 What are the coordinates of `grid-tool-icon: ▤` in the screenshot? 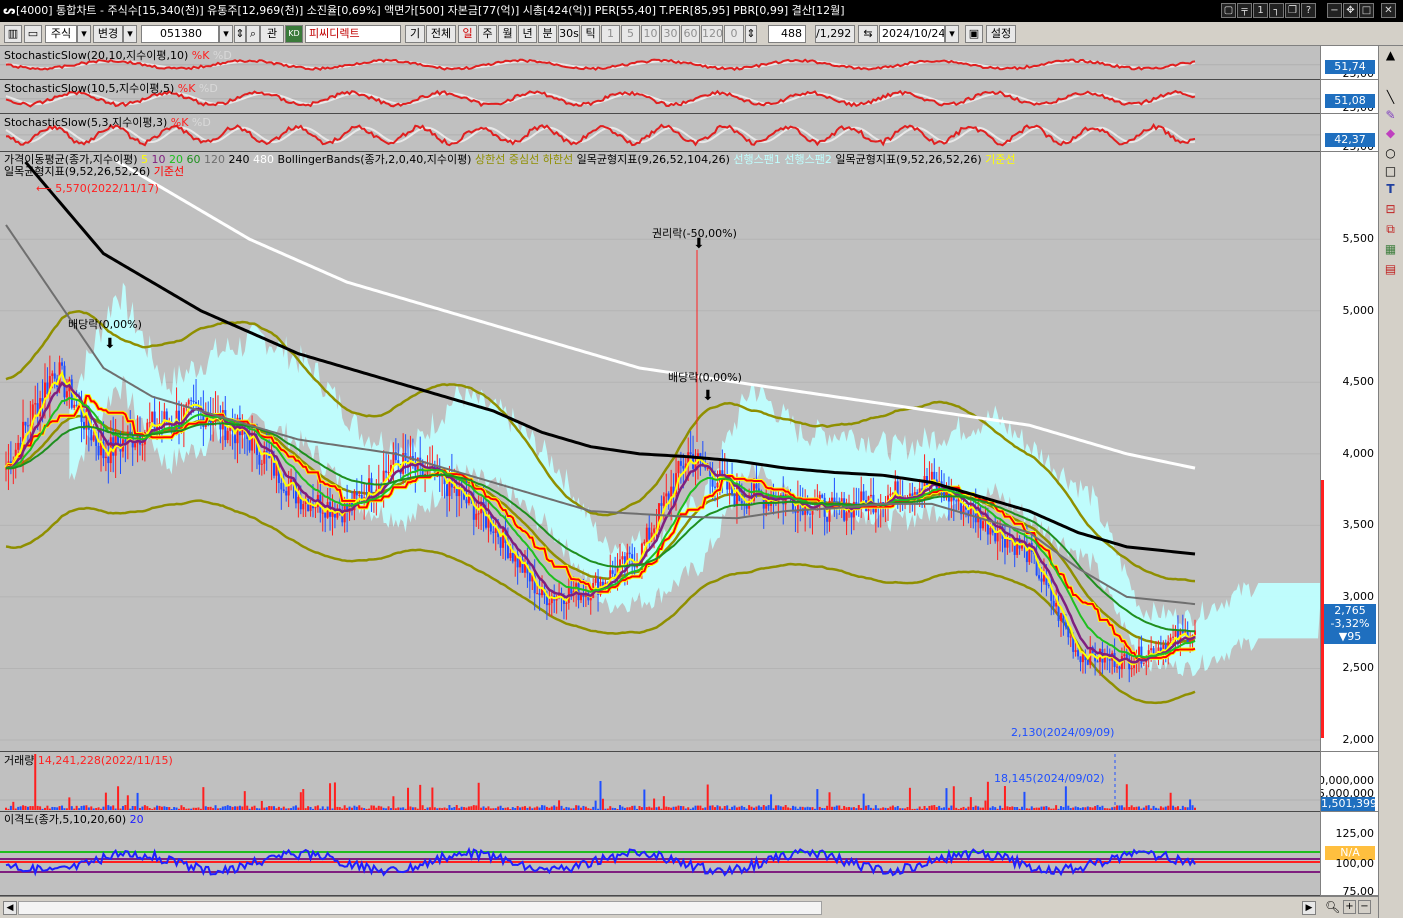 It's located at (1390, 269).